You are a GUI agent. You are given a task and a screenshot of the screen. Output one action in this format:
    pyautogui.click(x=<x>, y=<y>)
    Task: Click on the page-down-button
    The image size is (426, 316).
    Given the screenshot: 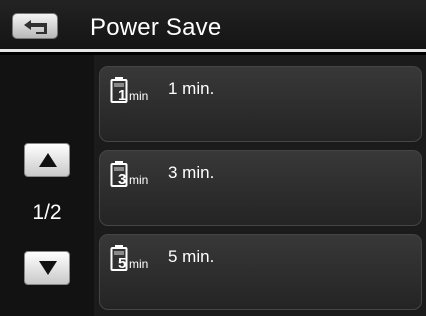 What is the action you would take?
    pyautogui.click(x=47, y=268)
    